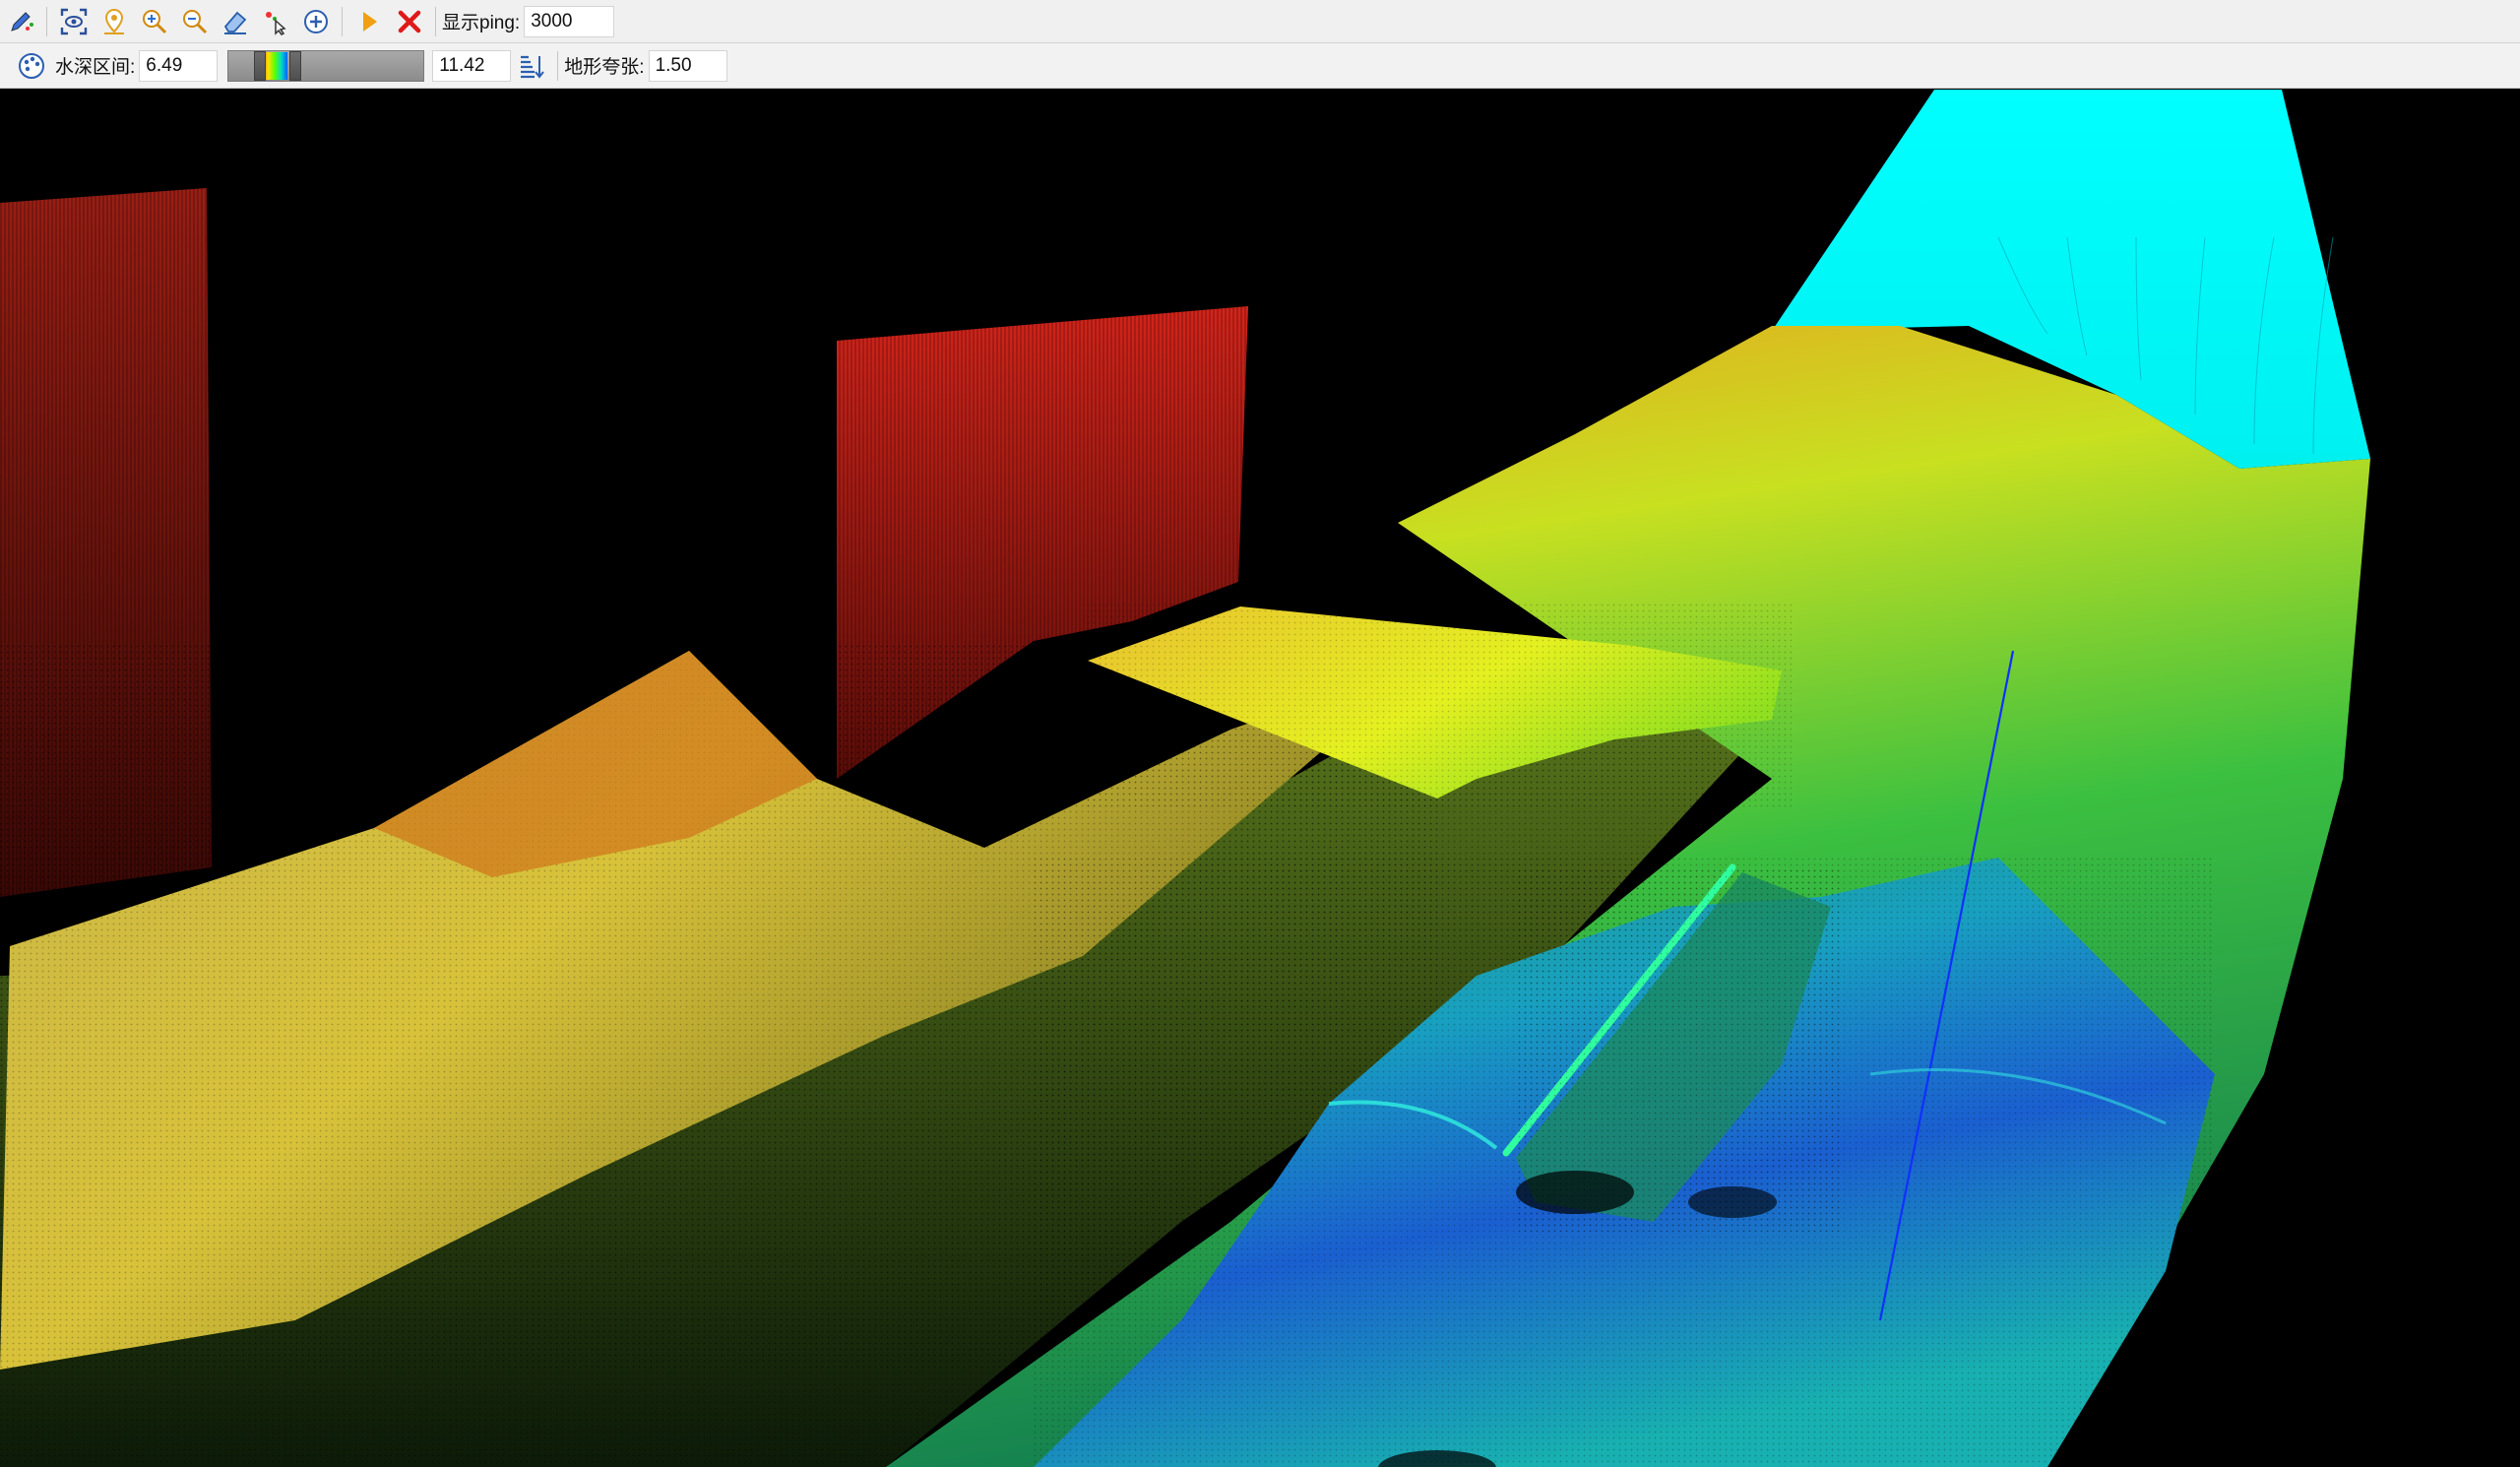 This screenshot has height=1467, width=2520. I want to click on view-all-button, so click(74, 21).